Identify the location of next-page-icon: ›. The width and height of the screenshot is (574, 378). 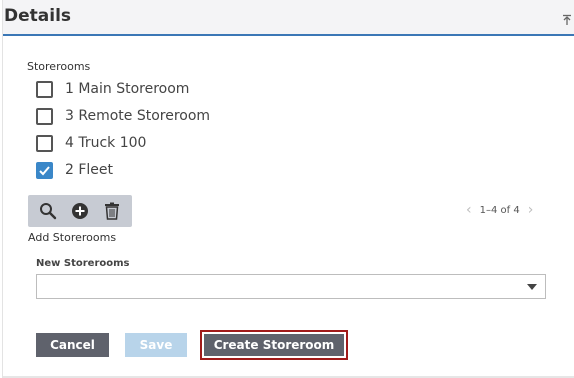
(531, 210).